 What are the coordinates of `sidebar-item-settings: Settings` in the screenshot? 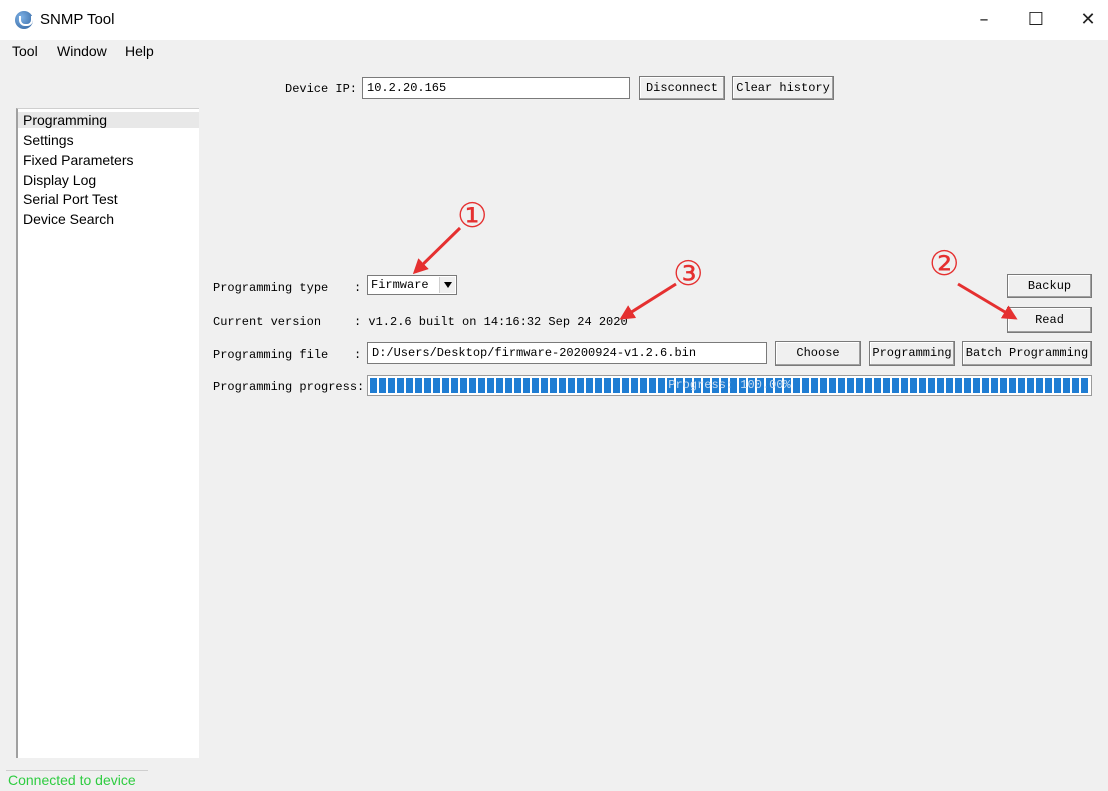 It's located at (48, 140).